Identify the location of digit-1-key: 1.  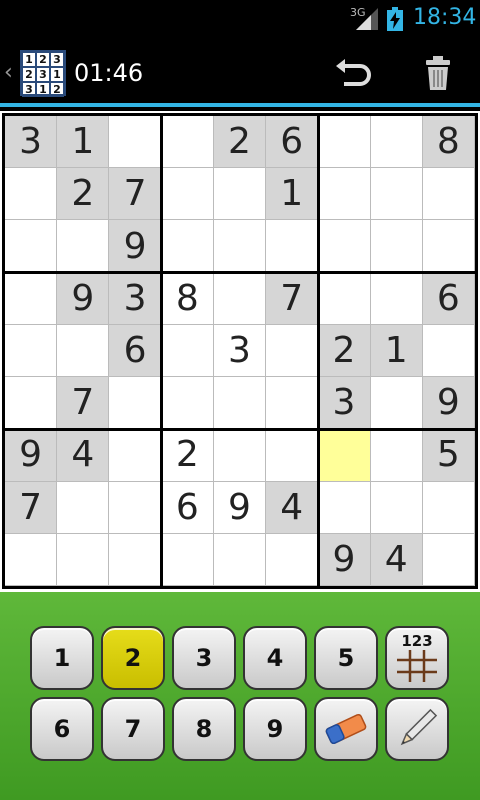
(62, 658).